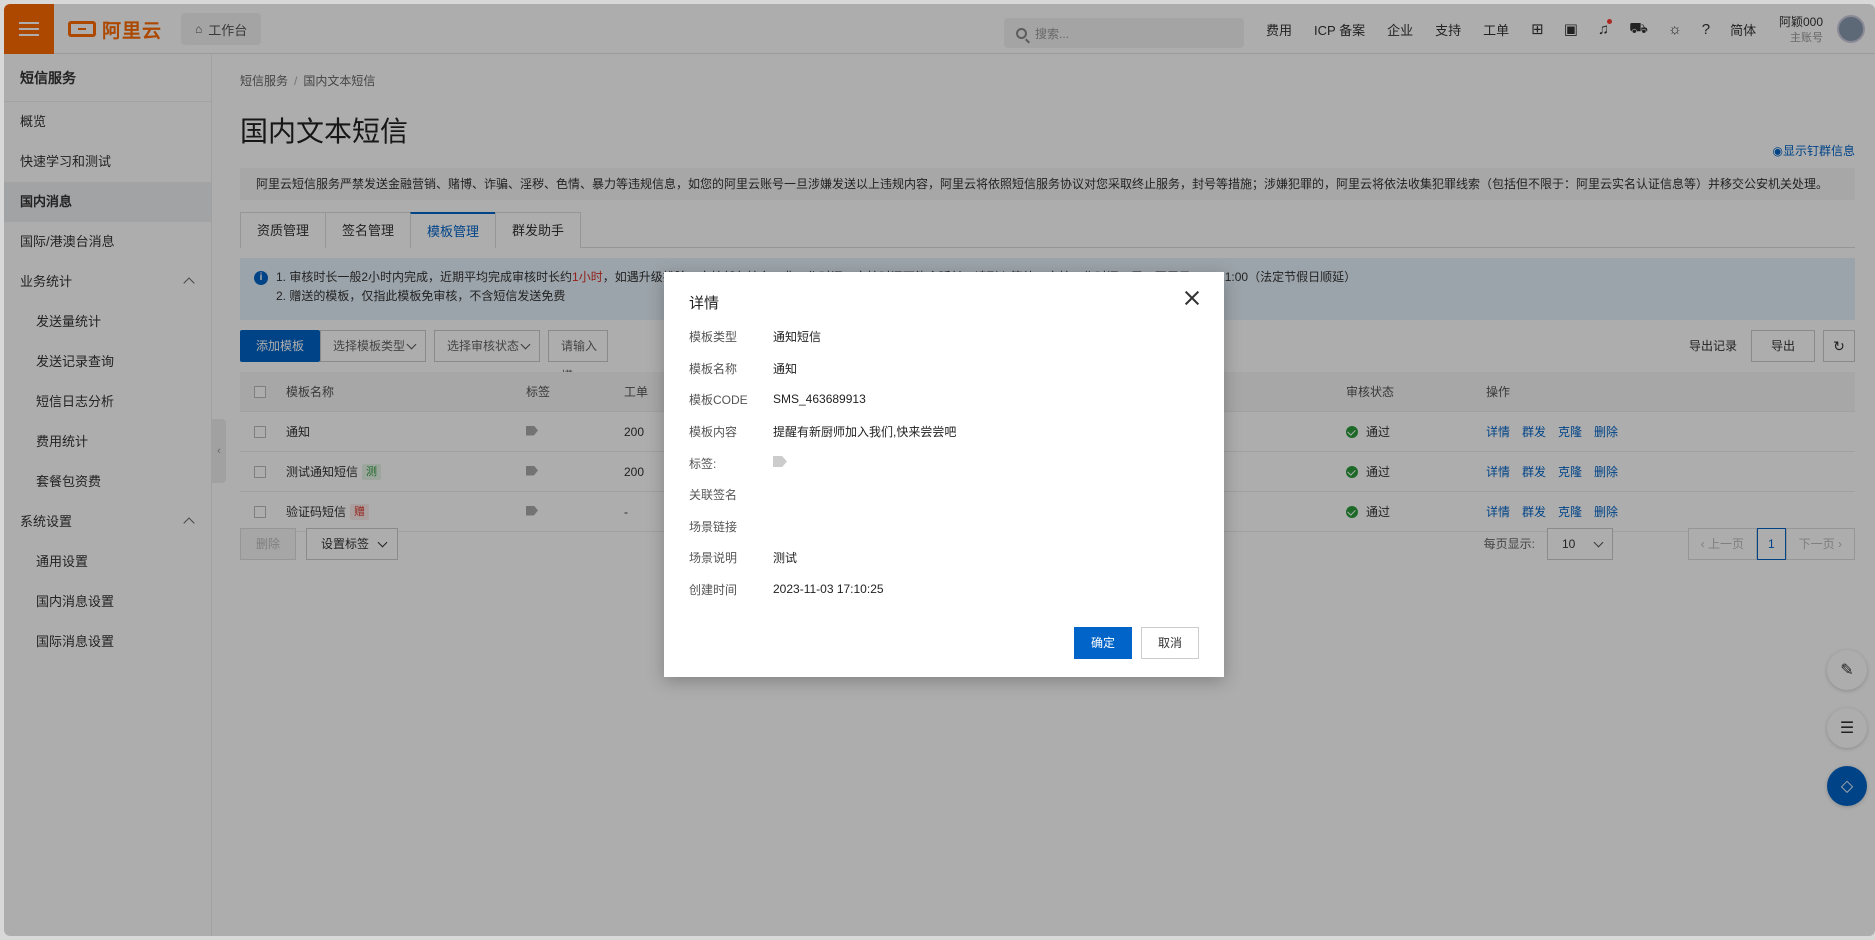 This screenshot has width=1875, height=940. Describe the element at coordinates (713, 526) in the screenshot. I see `field-label: 场景链接` at that location.